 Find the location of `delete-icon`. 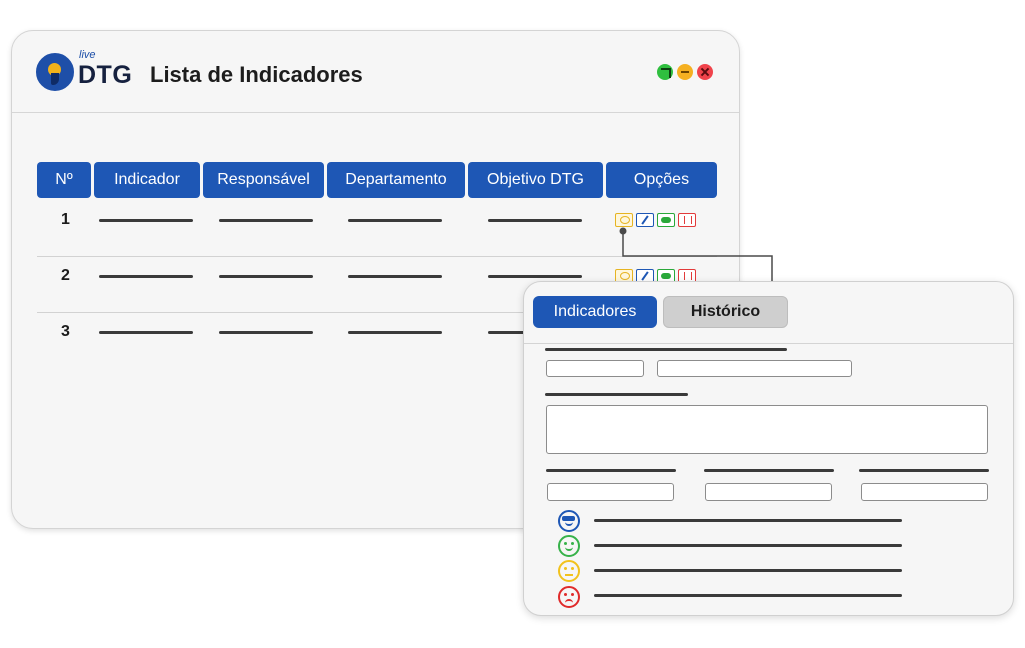

delete-icon is located at coordinates (687, 220).